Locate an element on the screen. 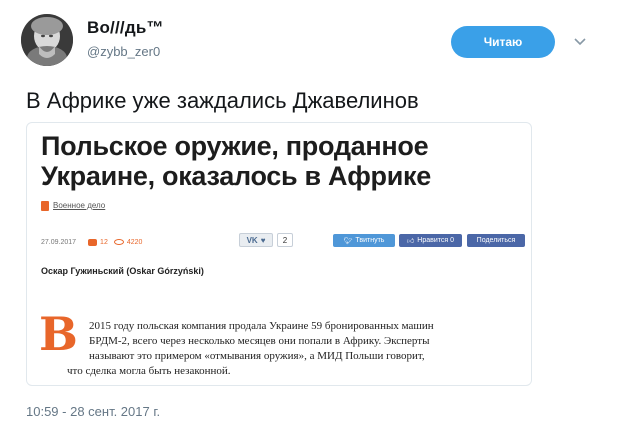 Image resolution: width=618 pixels, height=426 pixels. headline-line-2: Украине, оказалось в Африке is located at coordinates (236, 176).